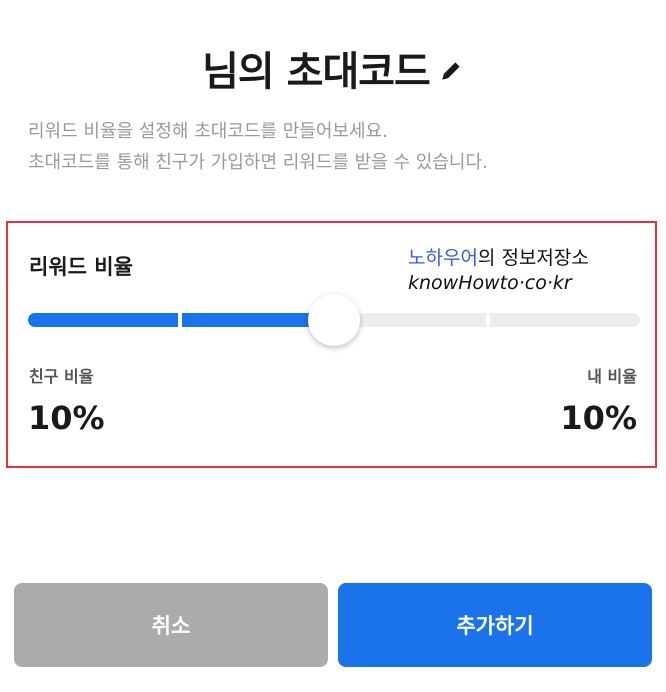  What do you see at coordinates (495, 625) in the screenshot?
I see `add-button: 추가하기` at bounding box center [495, 625].